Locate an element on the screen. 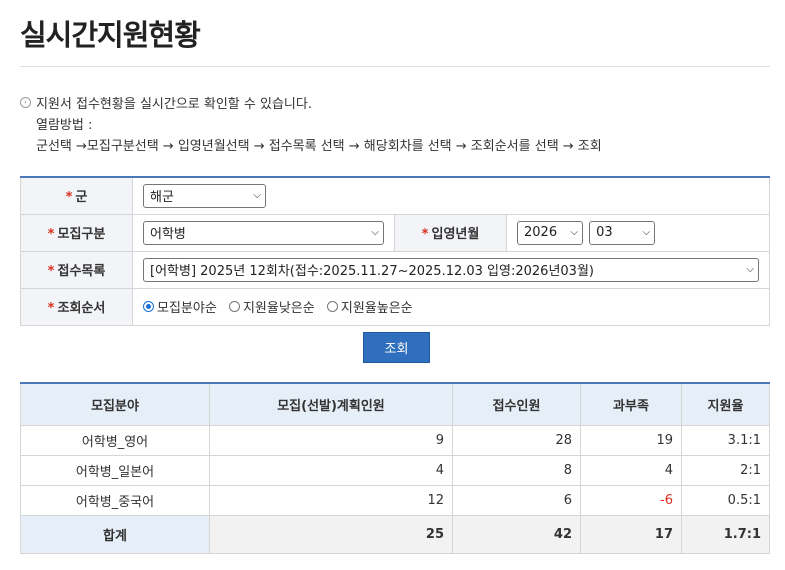  cell-field: 어학병_영어 is located at coordinates (115, 440).